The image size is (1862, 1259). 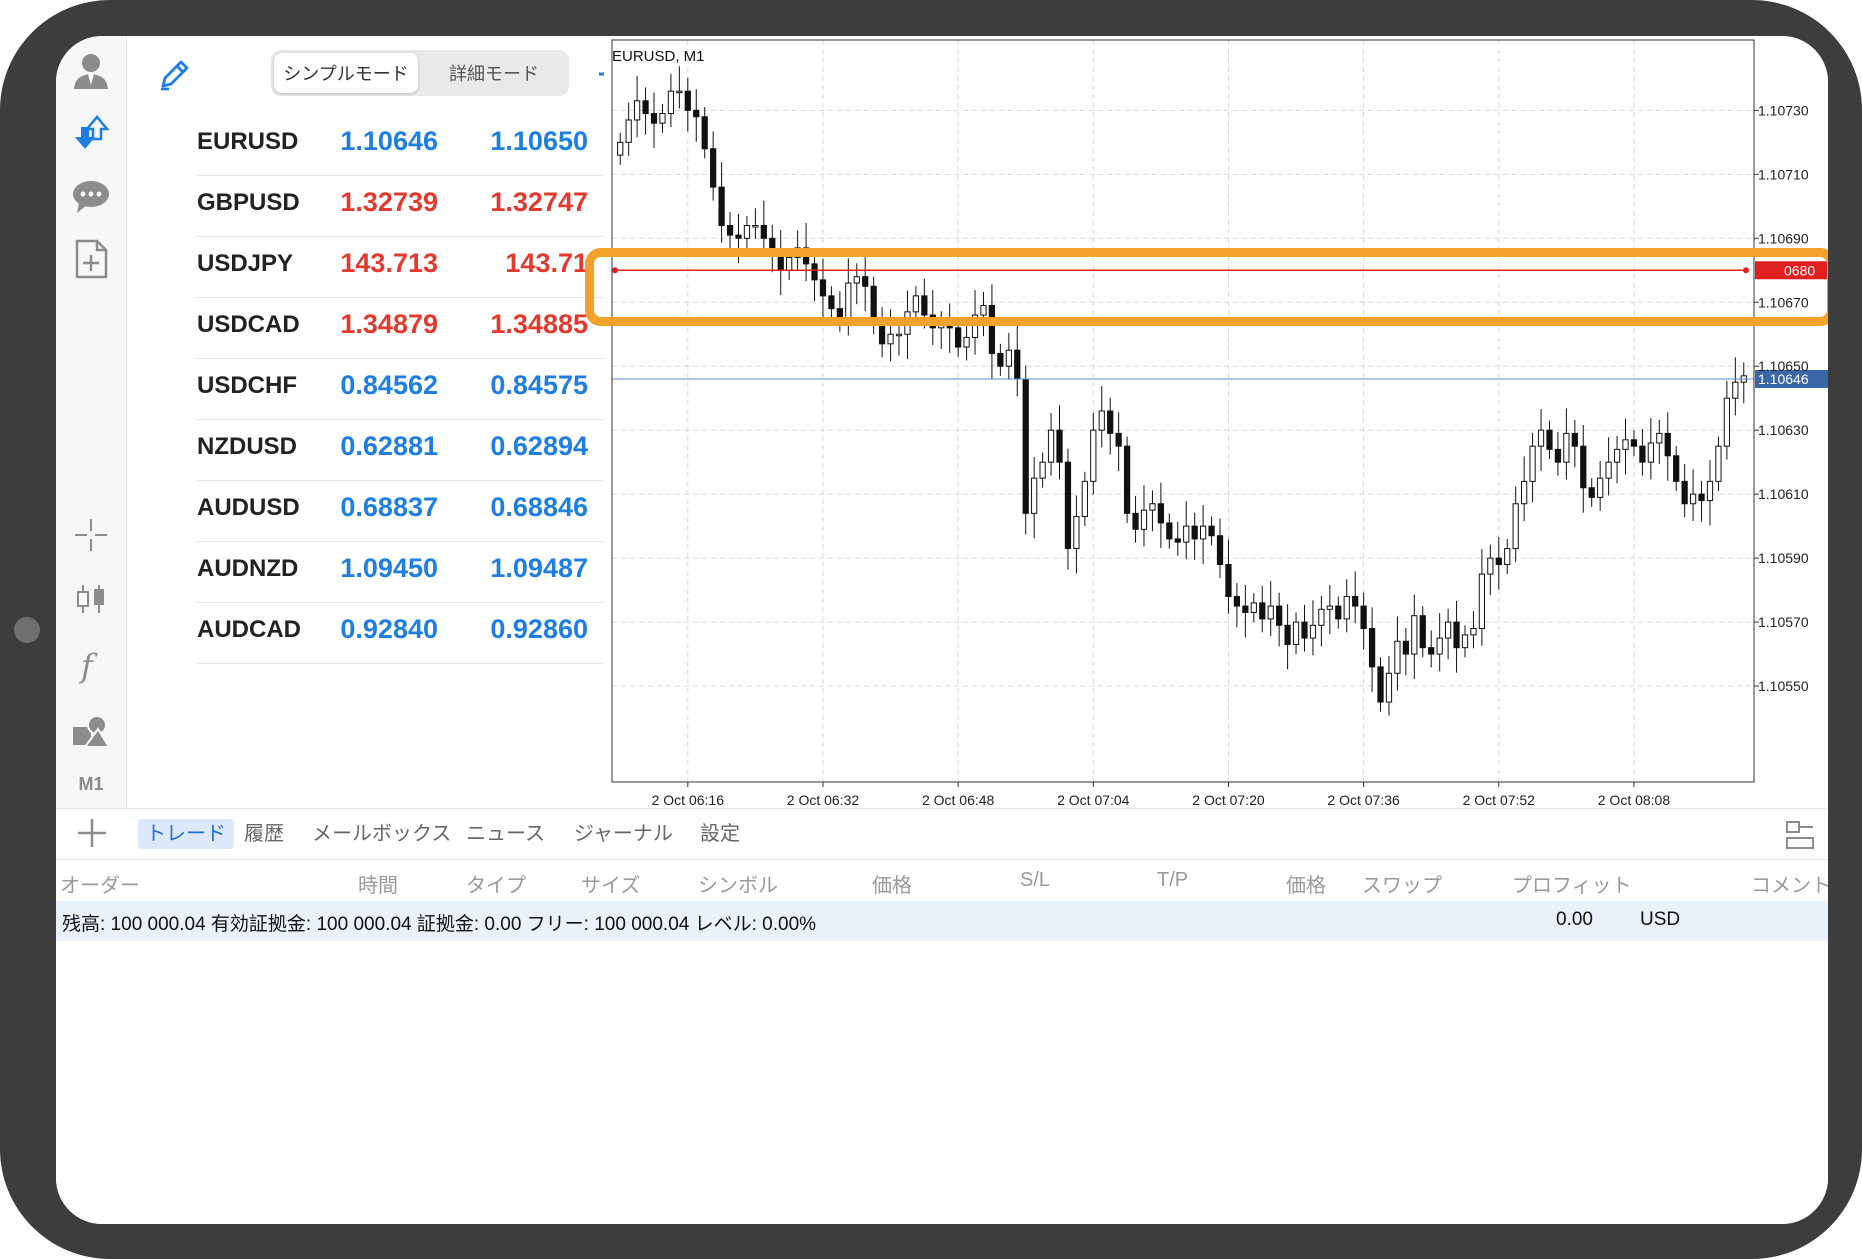 I want to click on account-icon, so click(x=91, y=71).